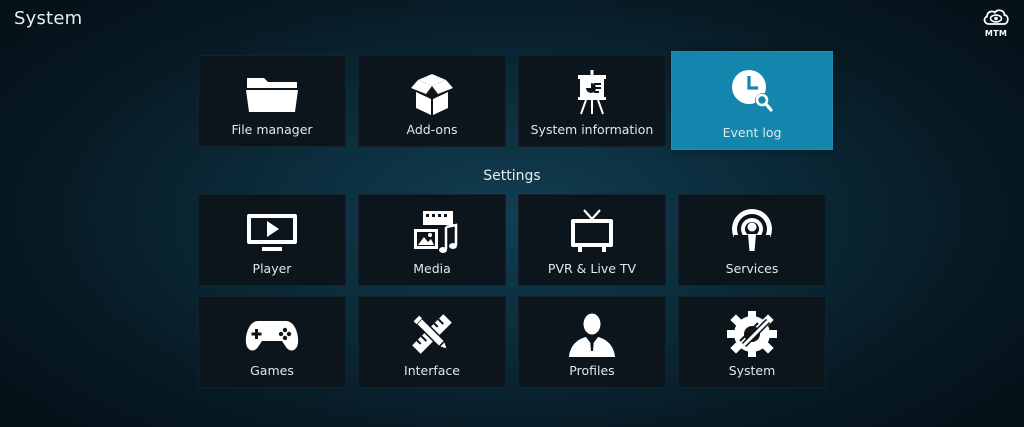 The width and height of the screenshot is (1024, 427). I want to click on tile-interface: Interface, so click(432, 342).